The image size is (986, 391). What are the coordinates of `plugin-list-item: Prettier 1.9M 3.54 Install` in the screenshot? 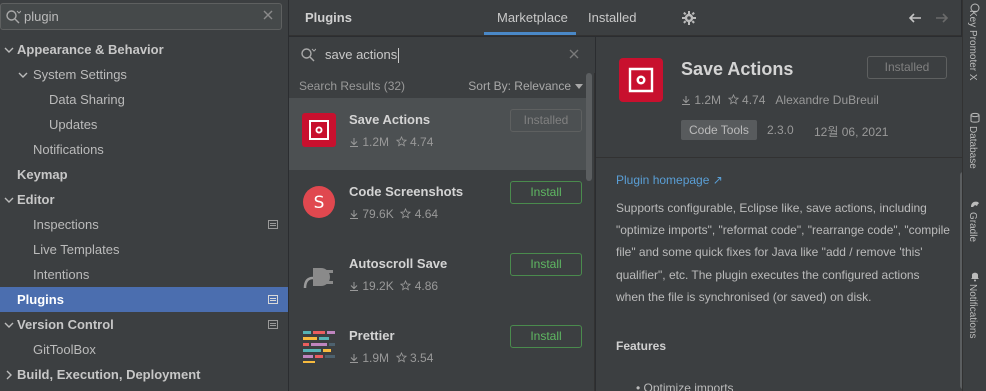 It's located at (438, 350).